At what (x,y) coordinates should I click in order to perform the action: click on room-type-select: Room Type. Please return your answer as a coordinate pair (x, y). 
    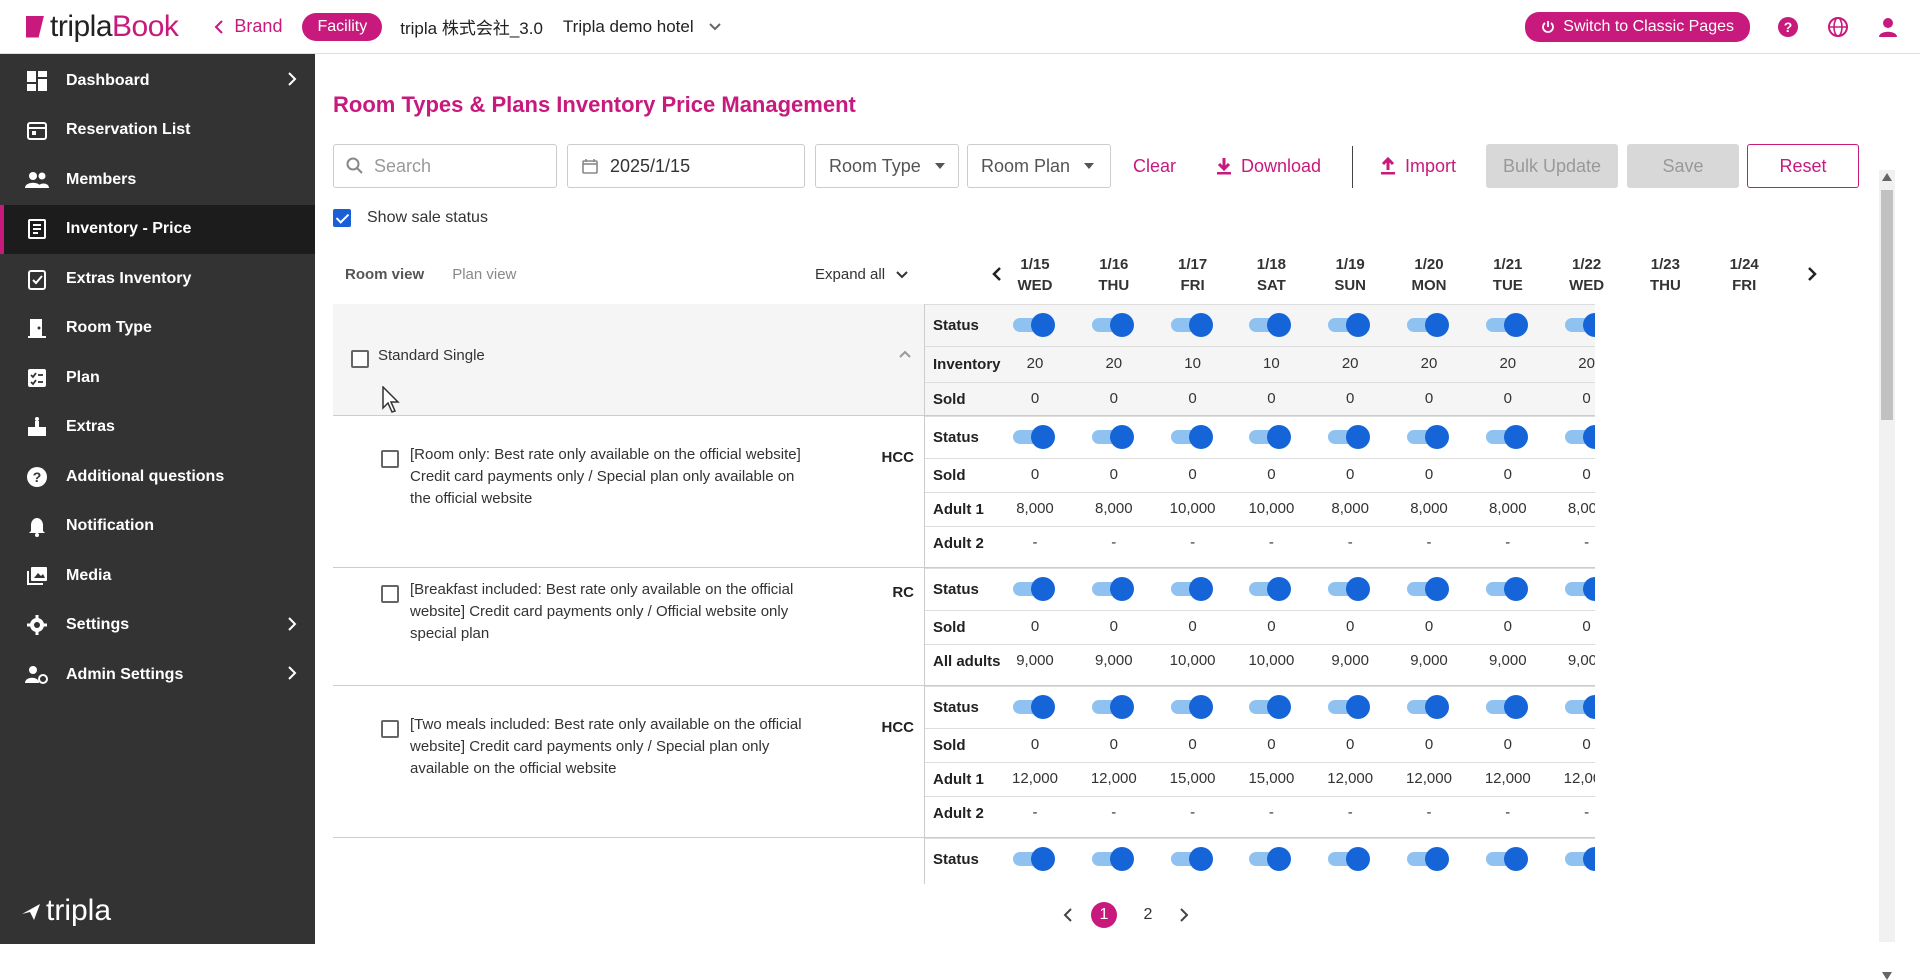
    Looking at the image, I should click on (887, 166).